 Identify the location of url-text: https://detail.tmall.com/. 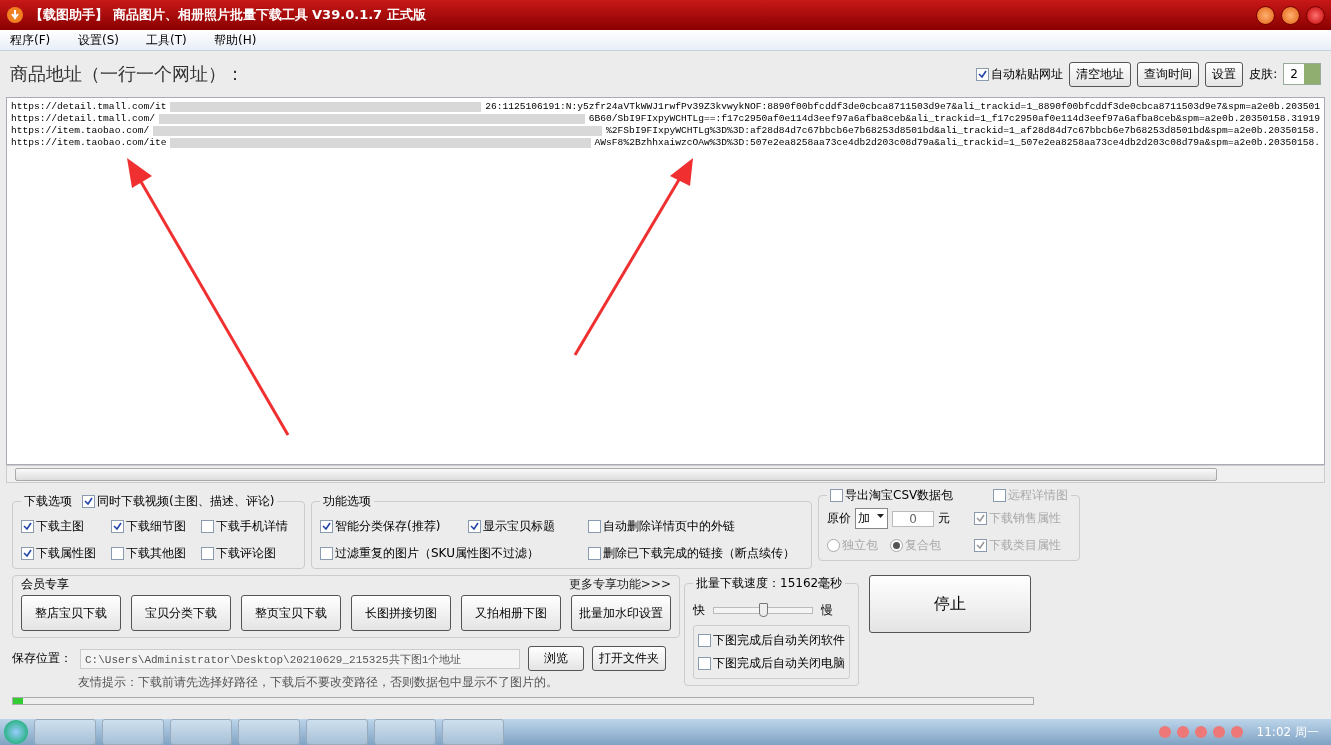
(83, 119).